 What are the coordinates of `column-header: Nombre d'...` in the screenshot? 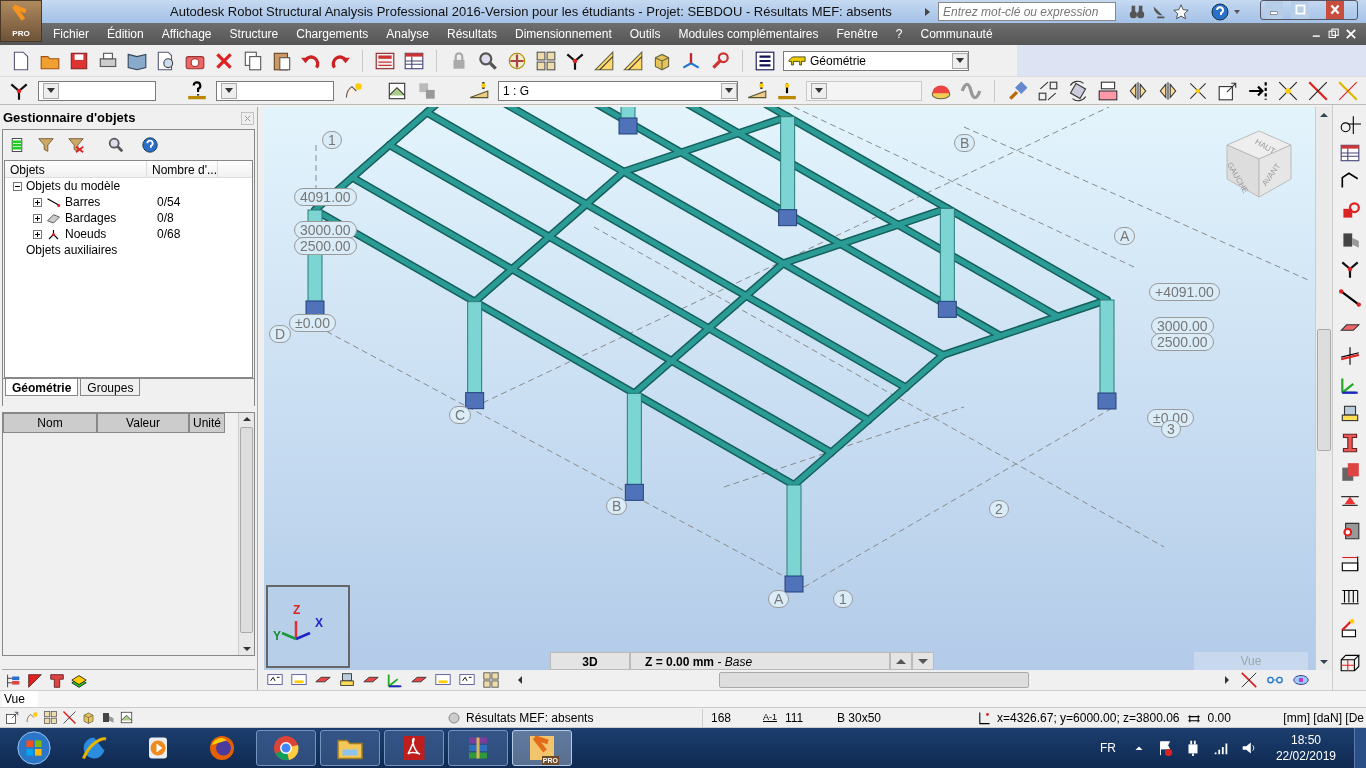 It's located at (182, 169).